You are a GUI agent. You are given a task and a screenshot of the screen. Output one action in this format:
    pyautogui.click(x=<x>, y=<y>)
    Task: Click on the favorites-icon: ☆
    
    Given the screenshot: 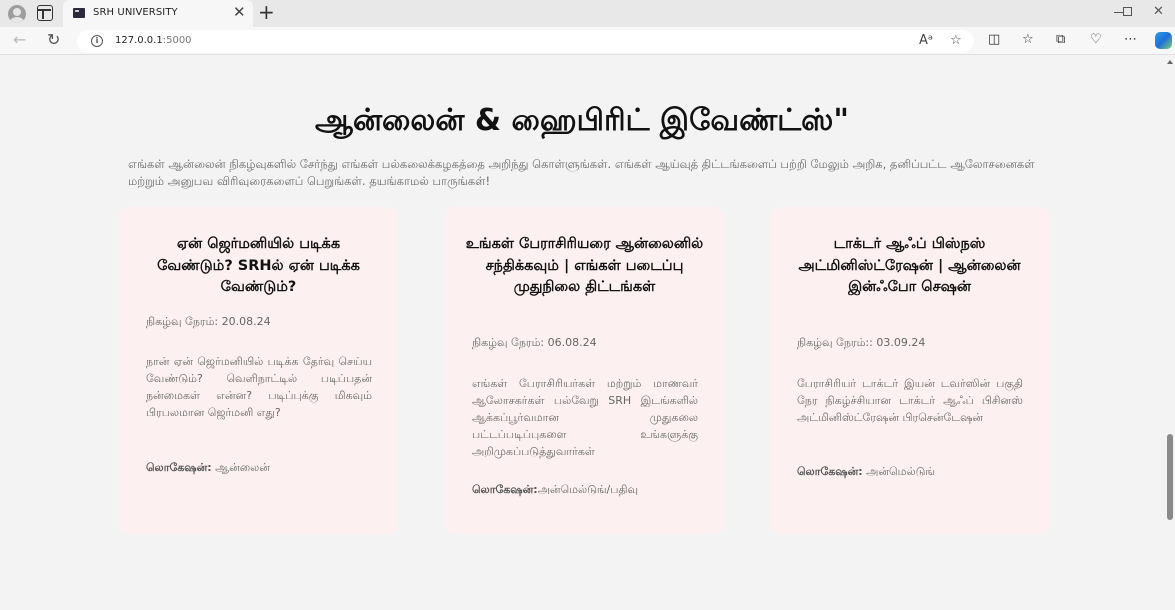 What is the action you would take?
    pyautogui.click(x=1028, y=40)
    